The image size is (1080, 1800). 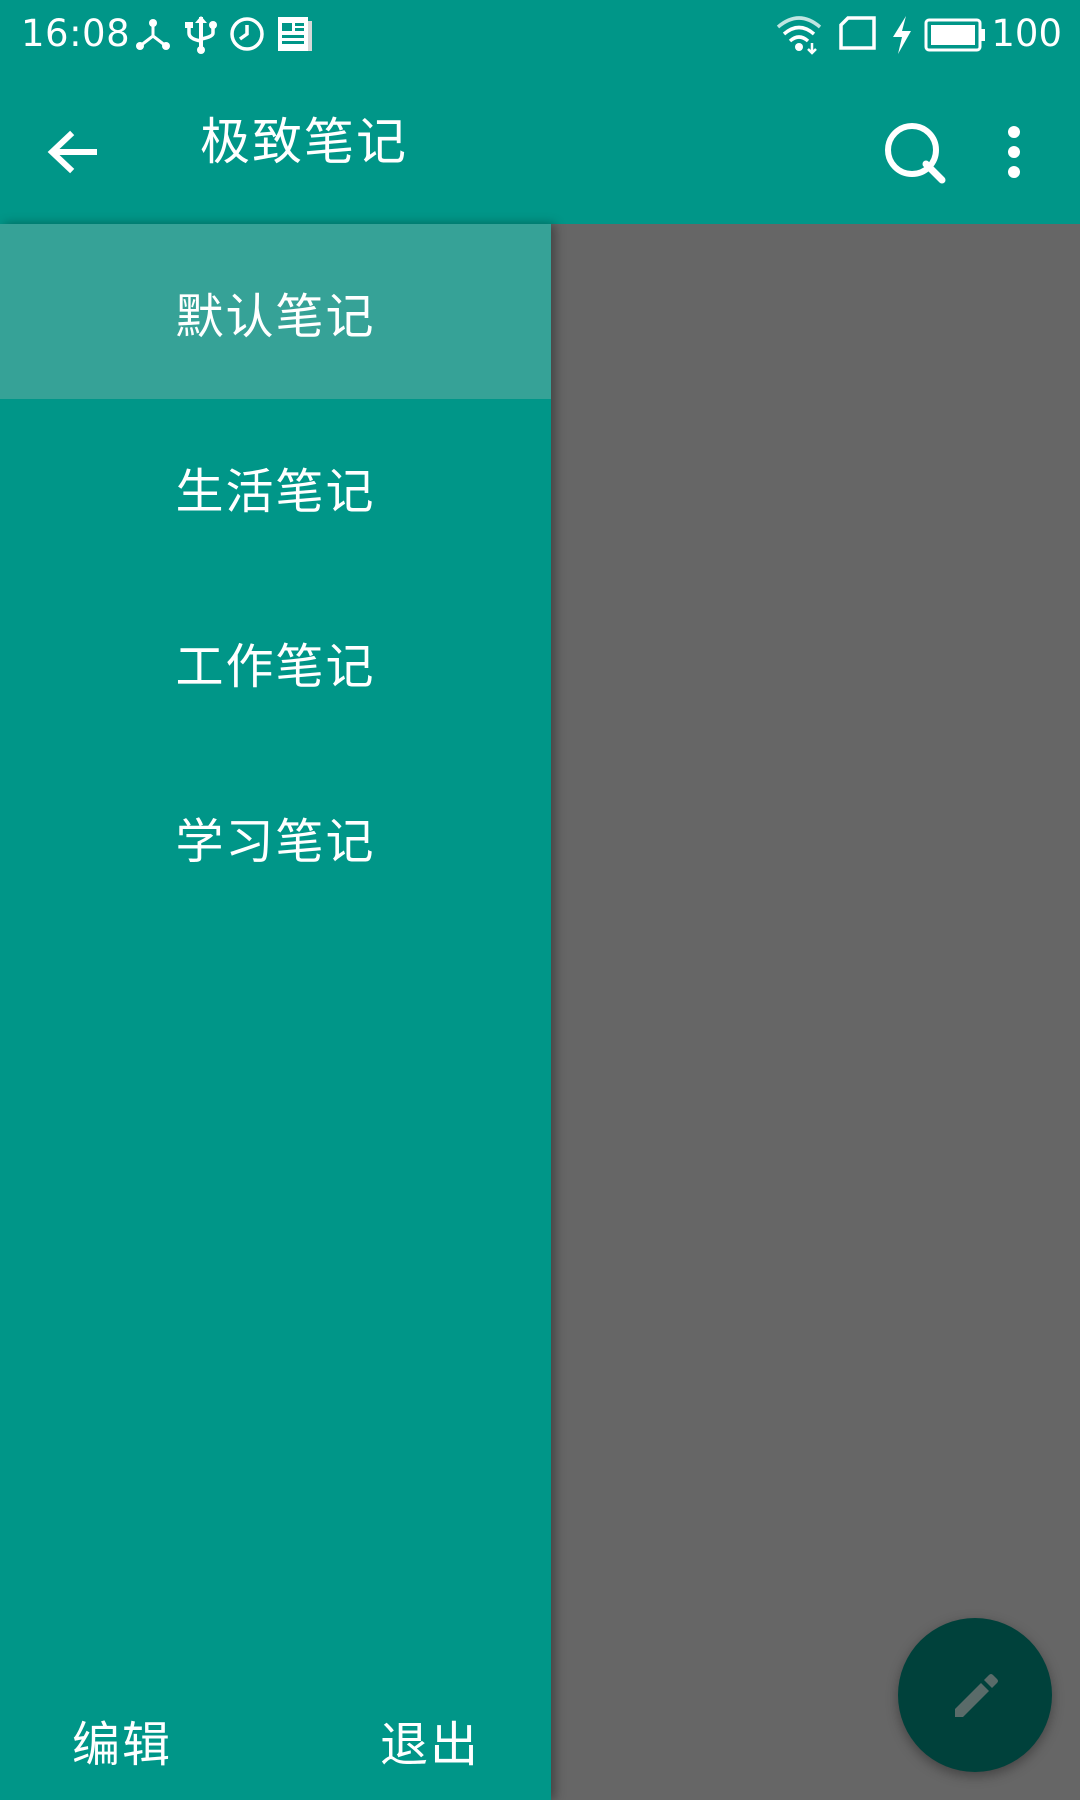 I want to click on drawer-item-default-notes: 默认笔记, so click(x=275, y=311).